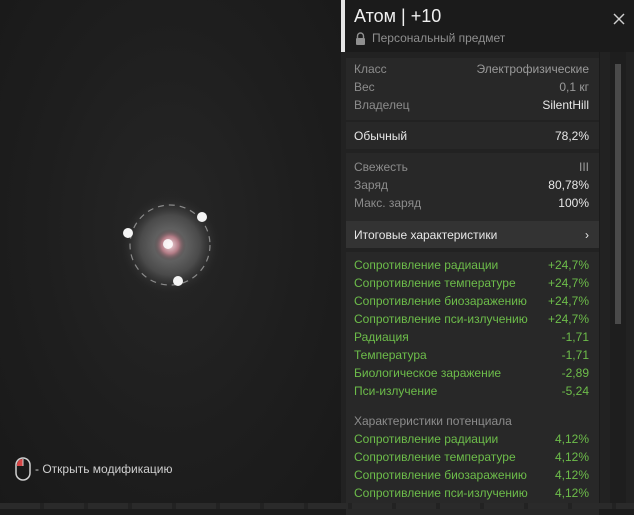 The height and width of the screenshot is (515, 634). What do you see at coordinates (441, 319) in the screenshot?
I see `stat-label: Сопротивление пси-излучению` at bounding box center [441, 319].